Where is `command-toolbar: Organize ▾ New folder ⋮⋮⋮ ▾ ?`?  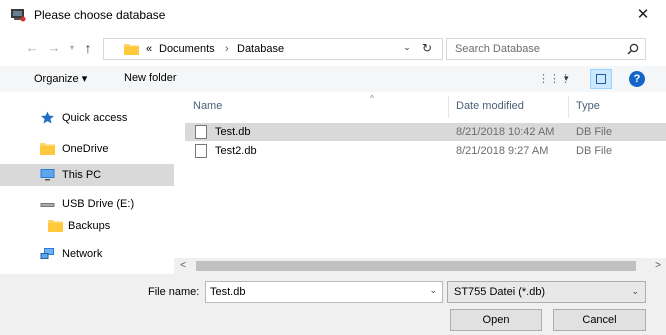 command-toolbar: Organize ▾ New folder ⋮⋮⋮ ▾ ? is located at coordinates (333, 79).